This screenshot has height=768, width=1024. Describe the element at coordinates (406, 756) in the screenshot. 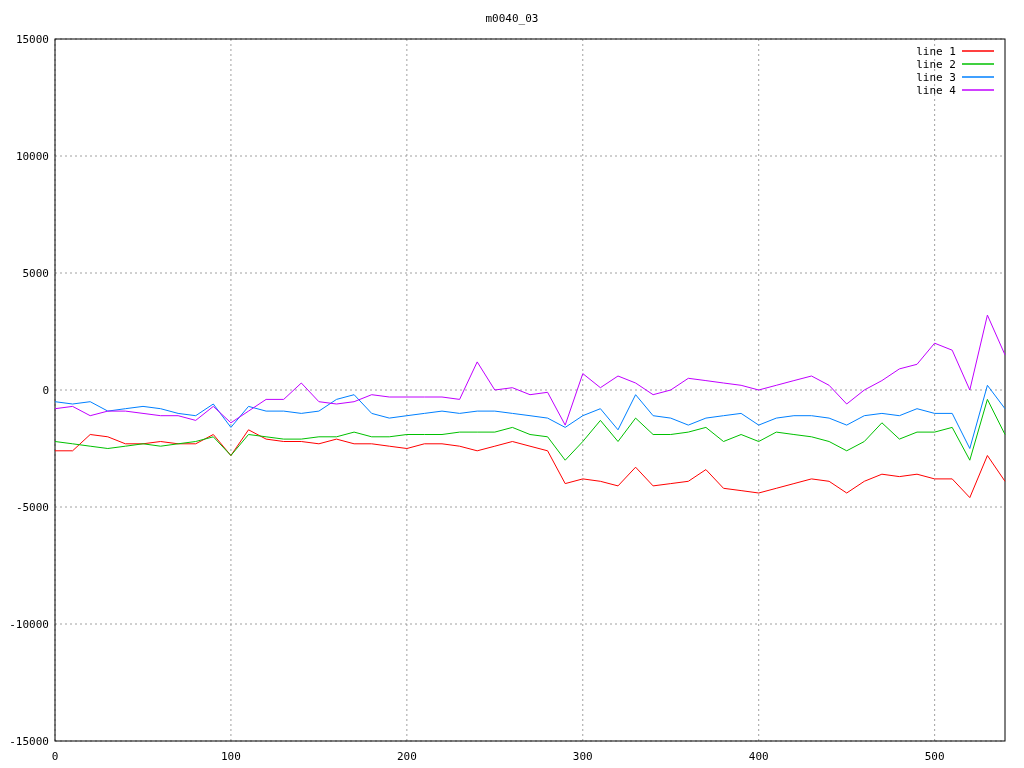

I see `x-tick-label: 200` at that location.